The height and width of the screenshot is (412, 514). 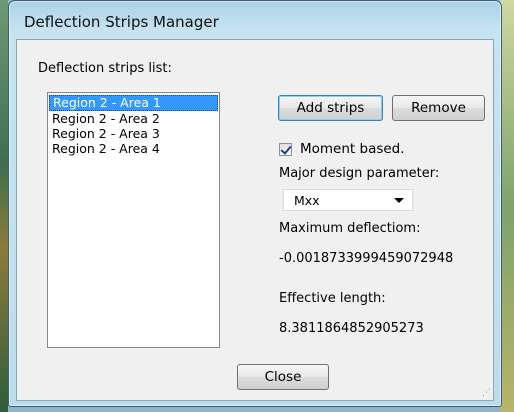 What do you see at coordinates (352, 149) in the screenshot?
I see `moment-based-label: Moment based.` at bounding box center [352, 149].